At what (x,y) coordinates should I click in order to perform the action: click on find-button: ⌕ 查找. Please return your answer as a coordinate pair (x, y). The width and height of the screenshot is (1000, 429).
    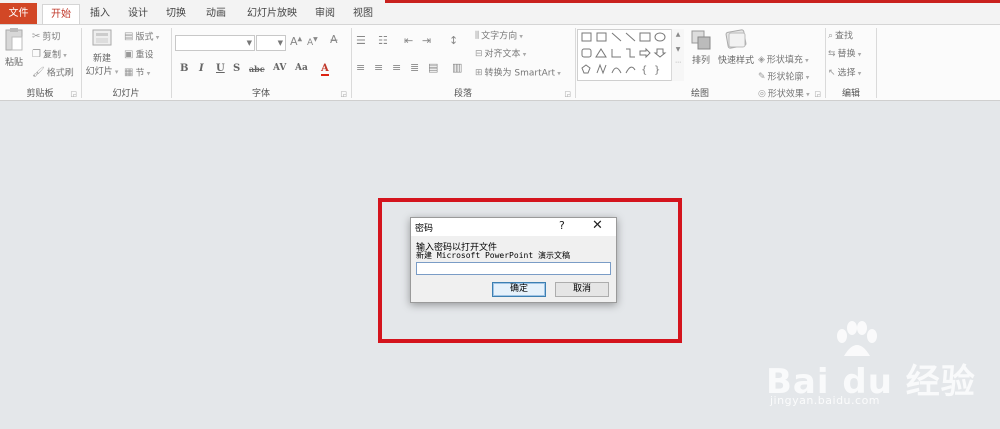
    Looking at the image, I should click on (840, 36).